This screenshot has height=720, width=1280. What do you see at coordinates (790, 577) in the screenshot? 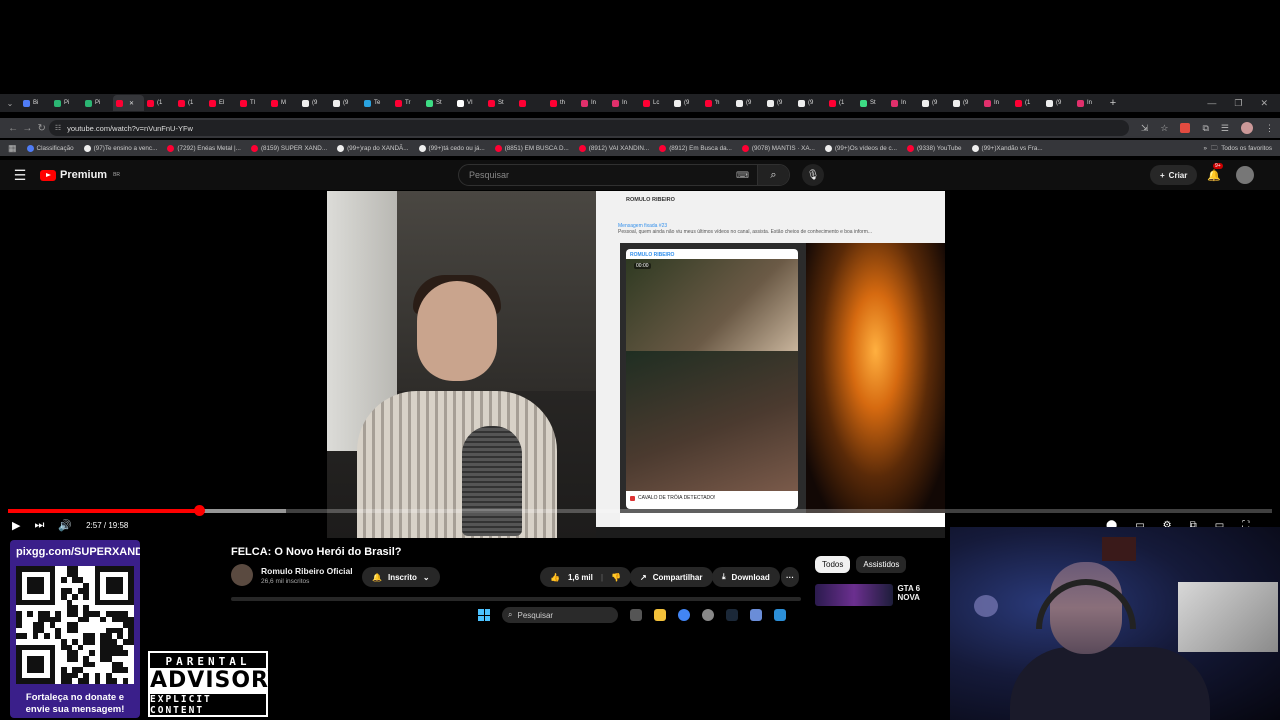
I see `more-actions-button: ···` at bounding box center [790, 577].